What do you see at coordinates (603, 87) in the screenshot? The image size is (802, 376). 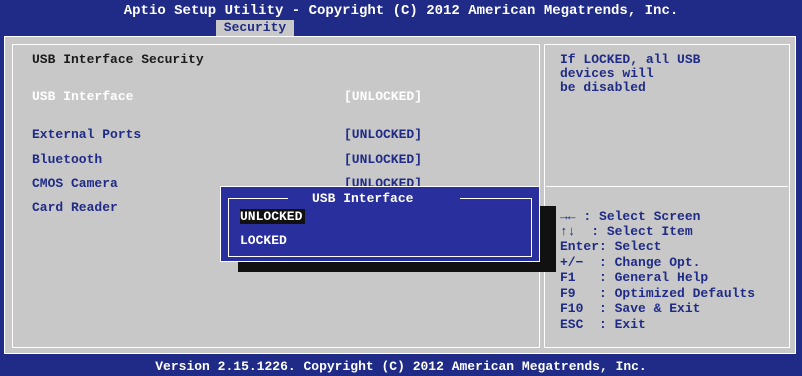 I see `help-text-line3: be disabled` at bounding box center [603, 87].